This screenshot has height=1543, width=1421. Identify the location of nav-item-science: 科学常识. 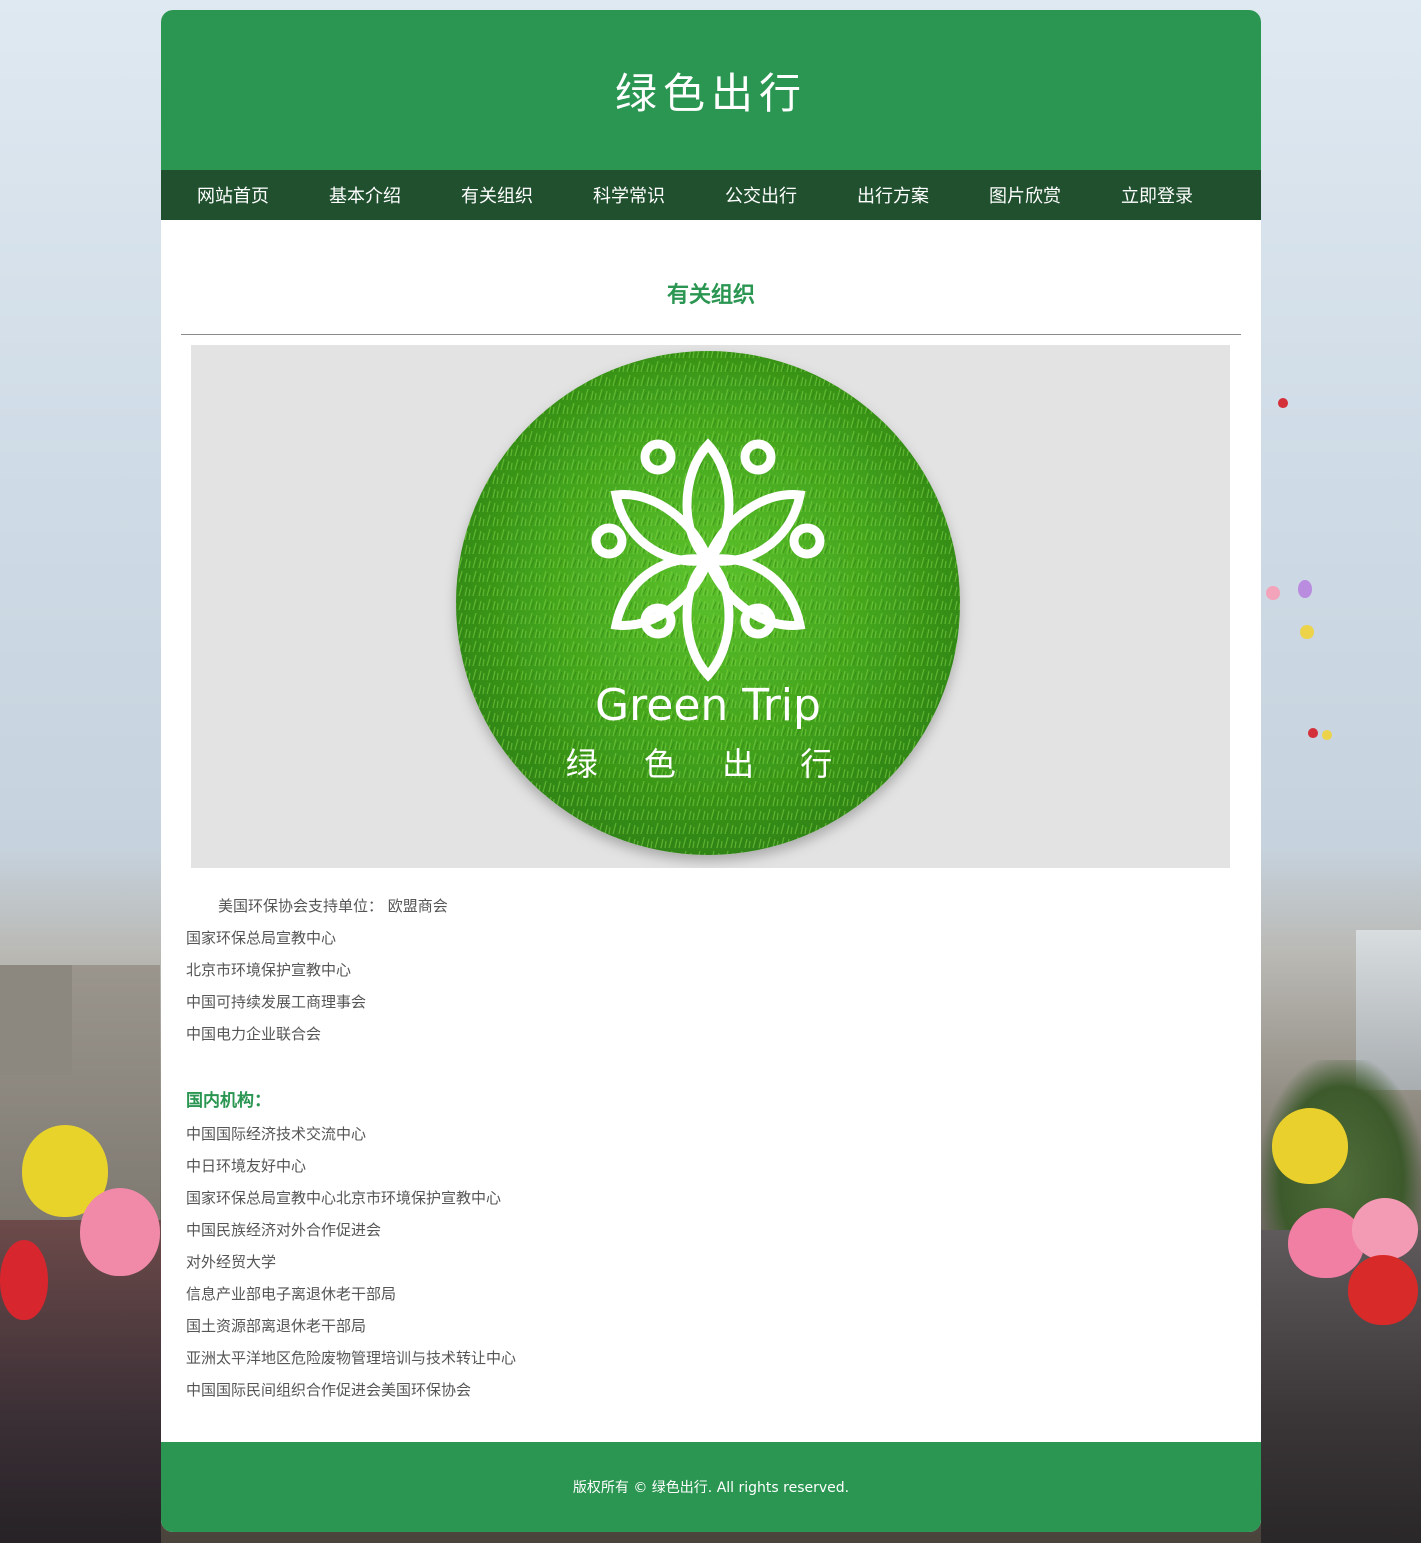
(629, 195).